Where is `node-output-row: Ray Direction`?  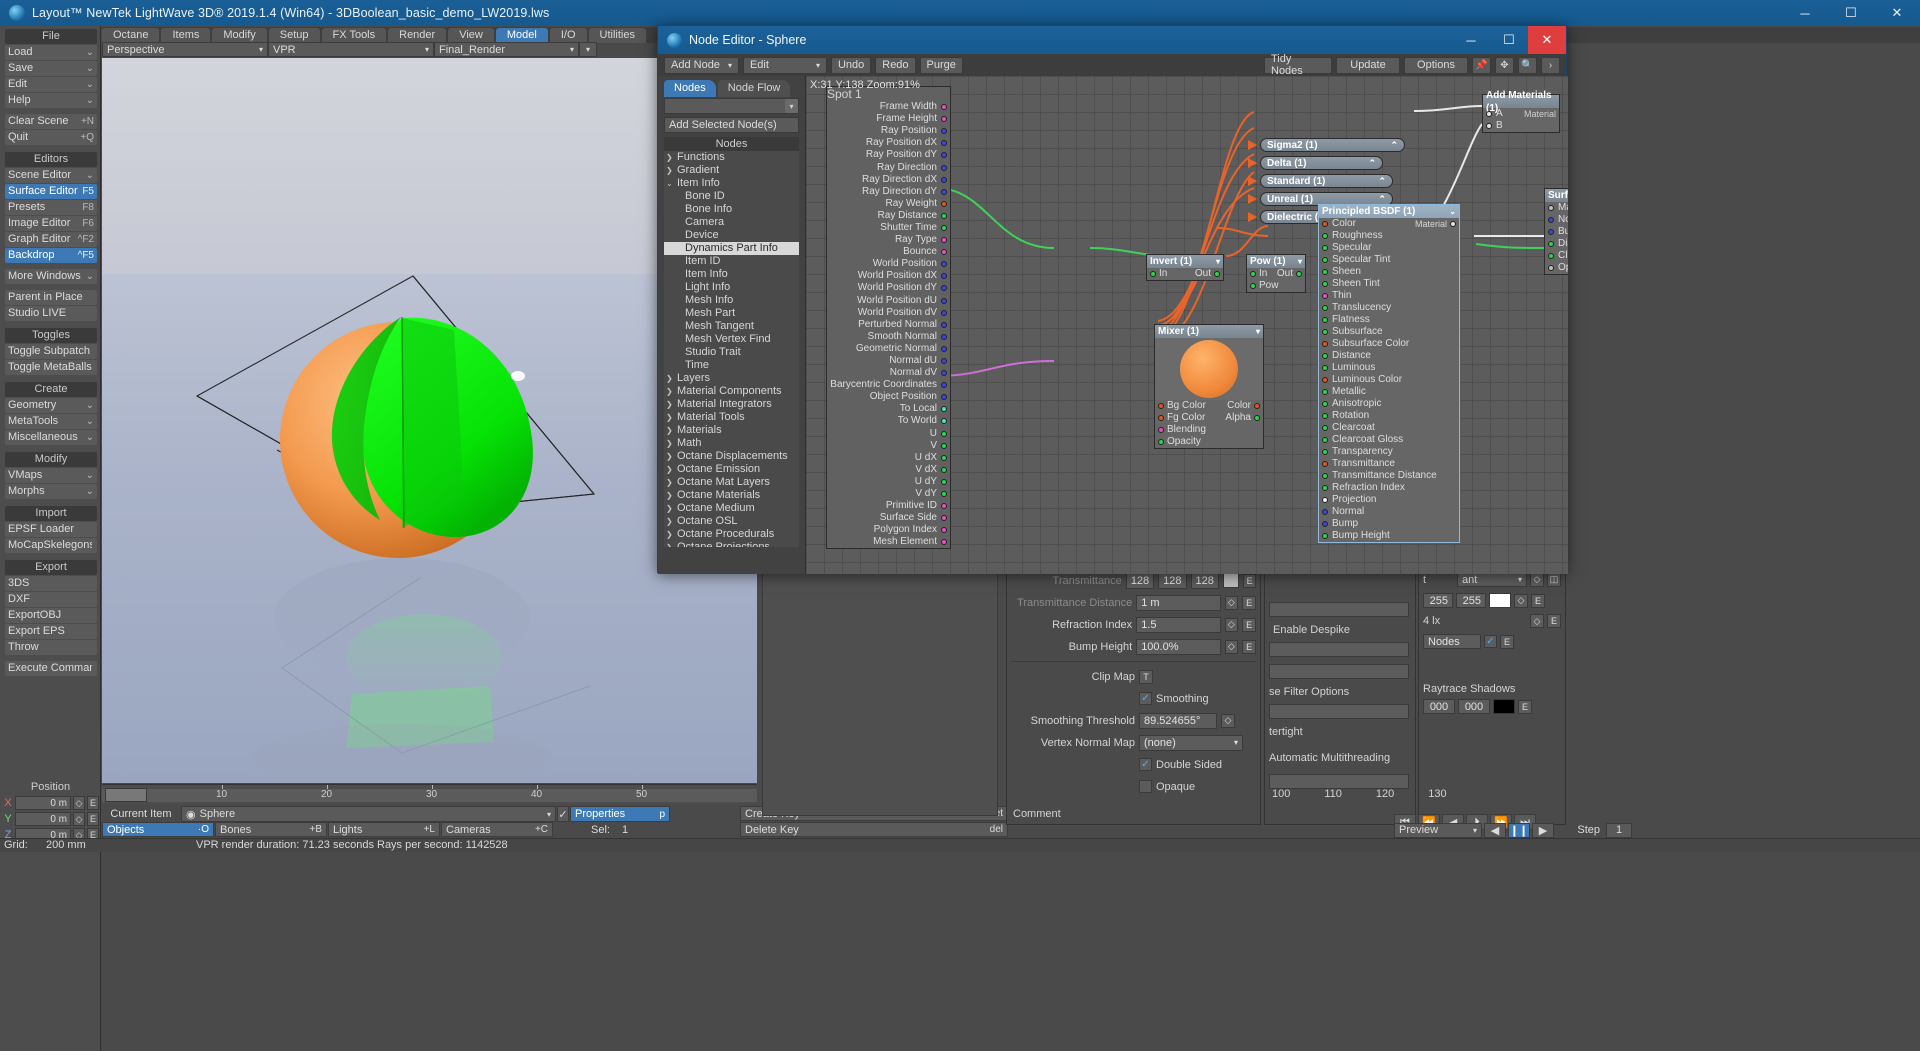
node-output-row: Ray Direction is located at coordinates (888, 167).